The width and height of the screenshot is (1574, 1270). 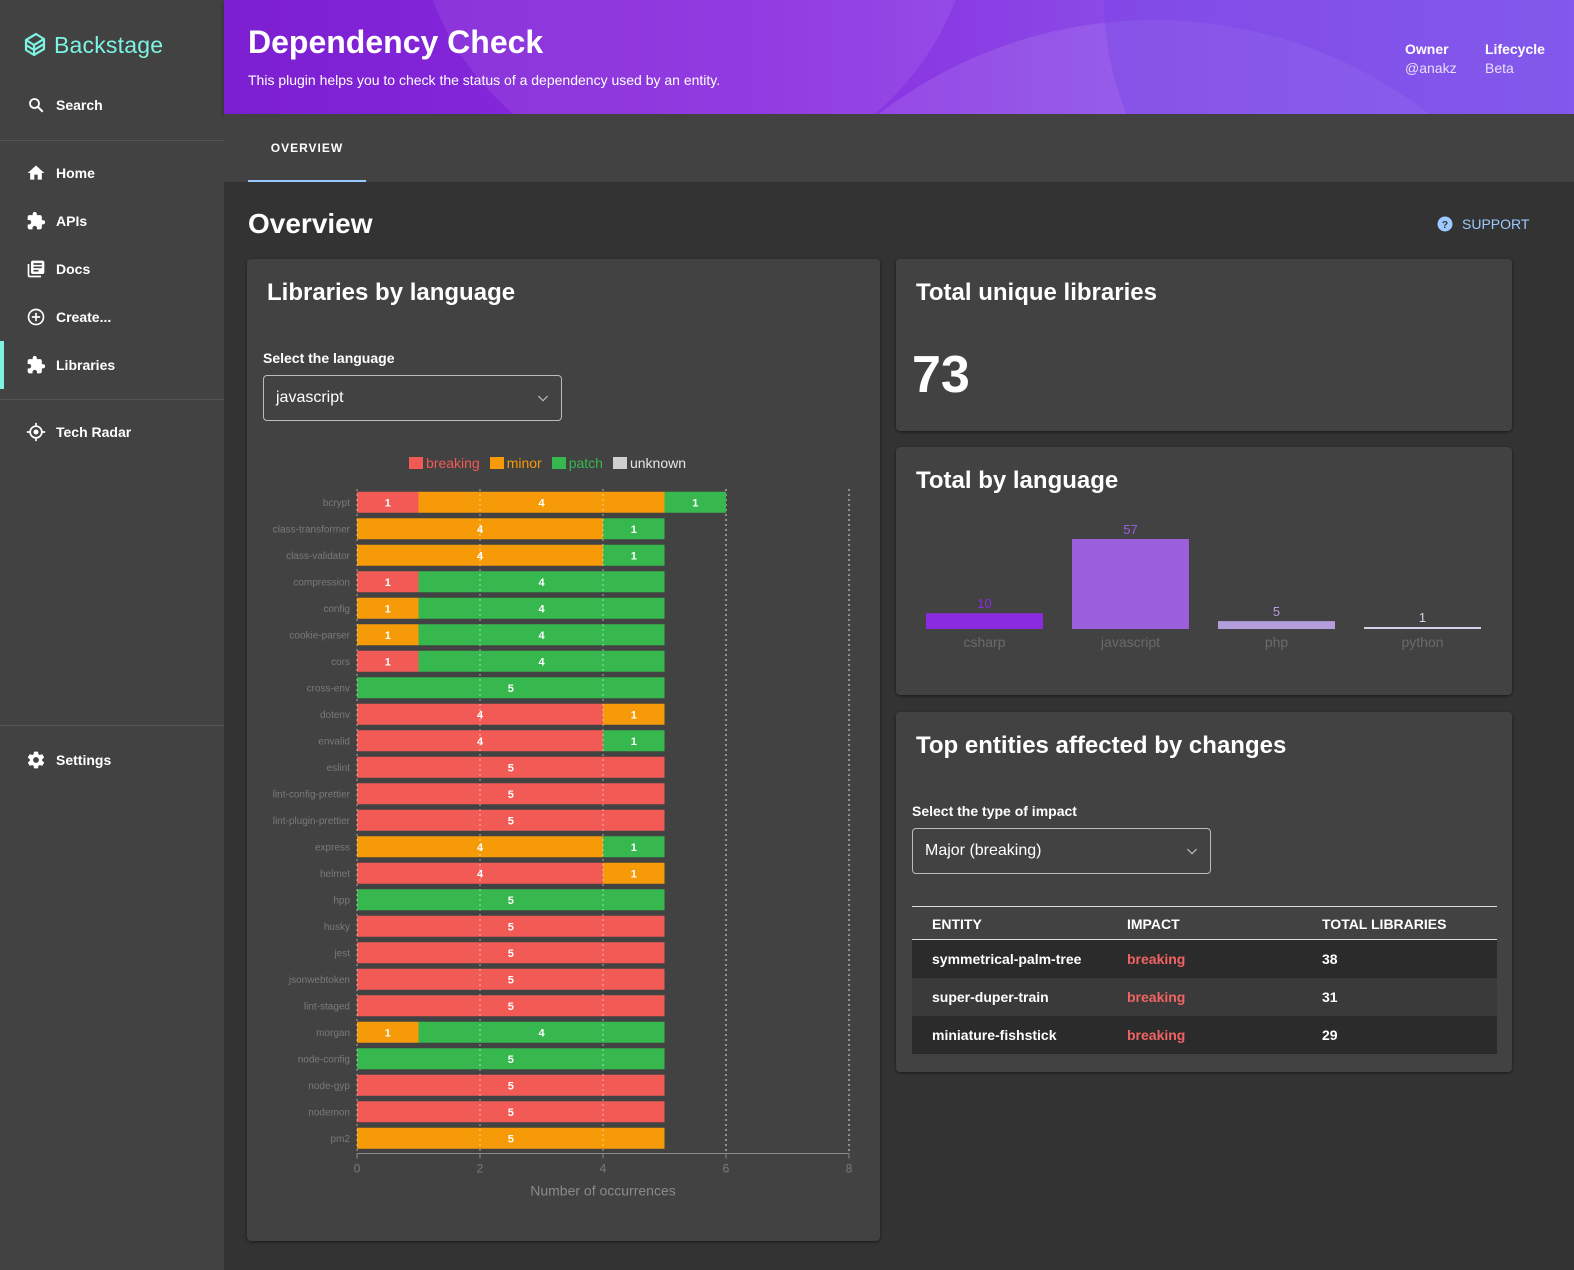 What do you see at coordinates (1482, 224) in the screenshot?
I see `support-button: ? SUPPORT` at bounding box center [1482, 224].